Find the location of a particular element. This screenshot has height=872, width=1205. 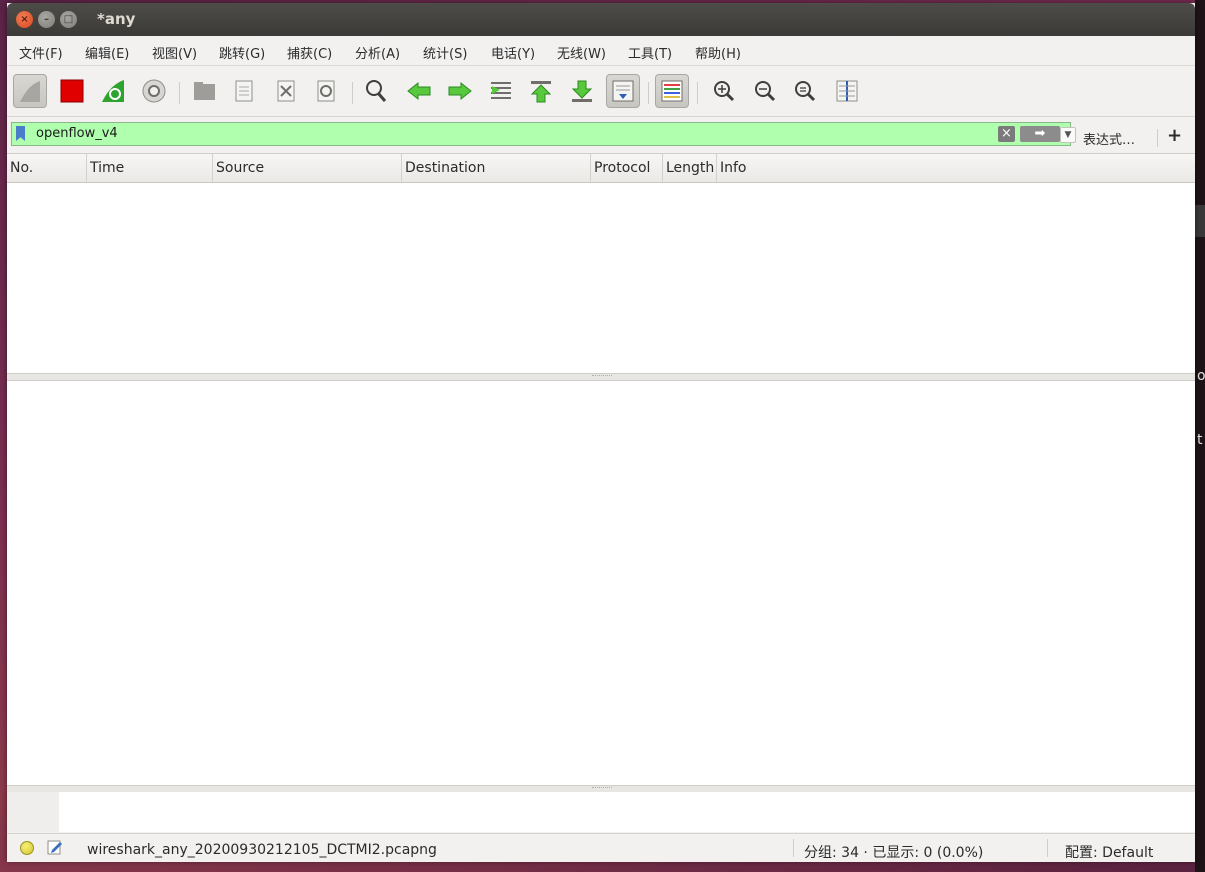

last-packet-icon is located at coordinates (582, 91).